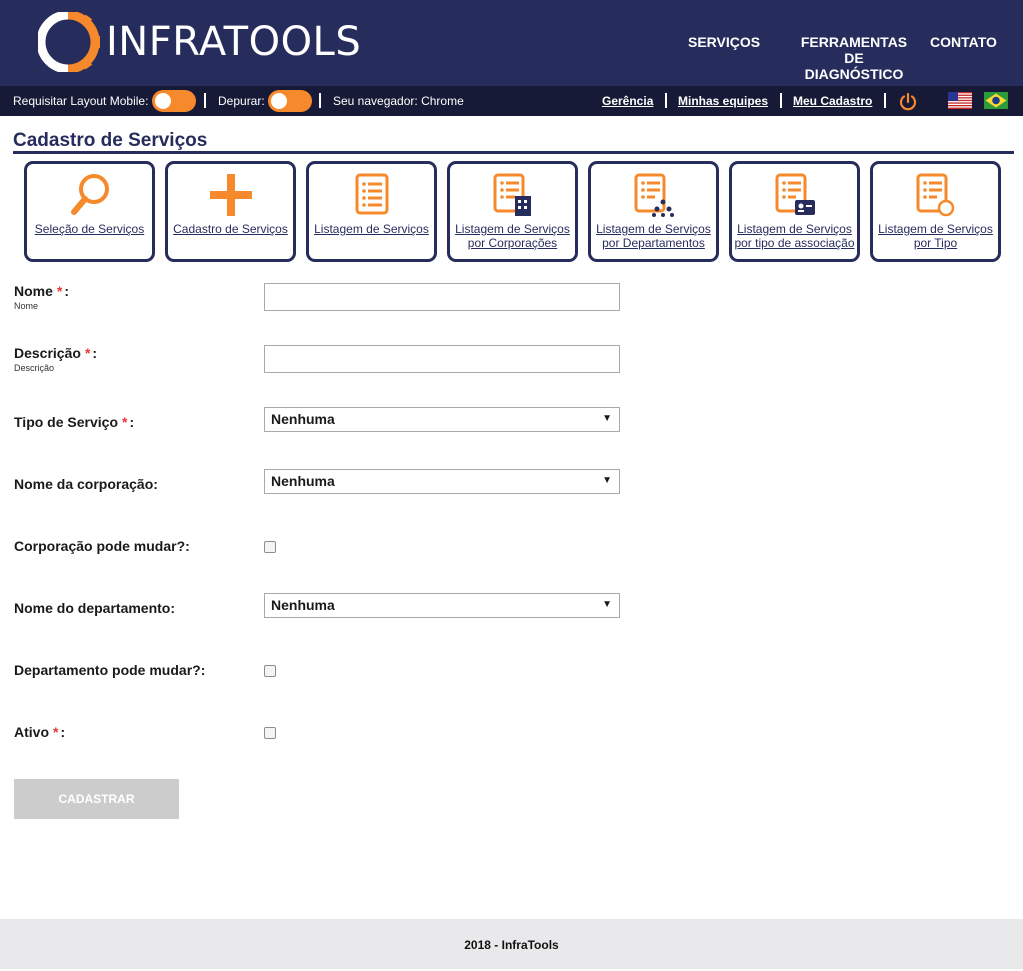 The width and height of the screenshot is (1023, 971). What do you see at coordinates (89, 194) in the screenshot?
I see `magnifier-icon` at bounding box center [89, 194].